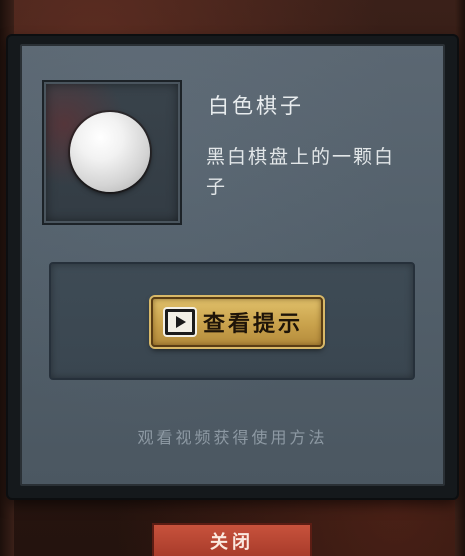 The height and width of the screenshot is (556, 465). What do you see at coordinates (180, 322) in the screenshot?
I see `play-video-icon` at bounding box center [180, 322].